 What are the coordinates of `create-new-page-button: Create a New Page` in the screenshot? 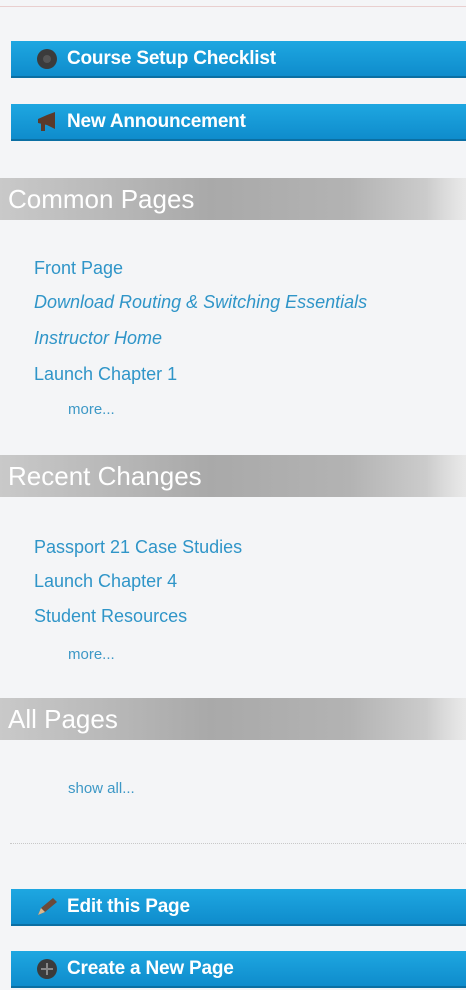 It's located at (238, 969).